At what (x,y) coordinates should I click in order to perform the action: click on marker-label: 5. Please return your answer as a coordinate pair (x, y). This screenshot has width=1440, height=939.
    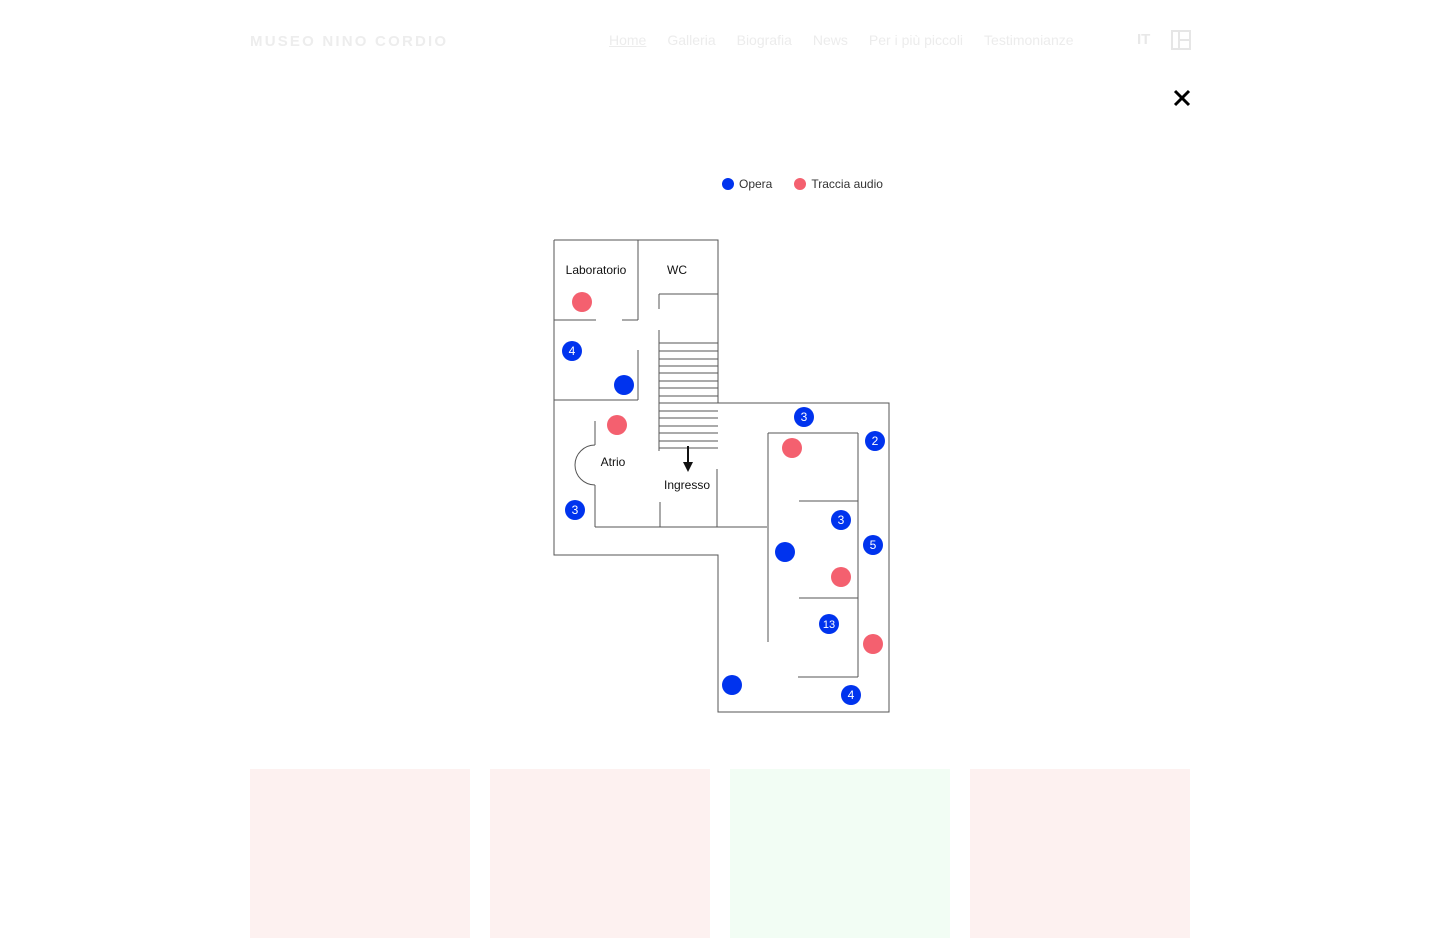
    Looking at the image, I should click on (873, 545).